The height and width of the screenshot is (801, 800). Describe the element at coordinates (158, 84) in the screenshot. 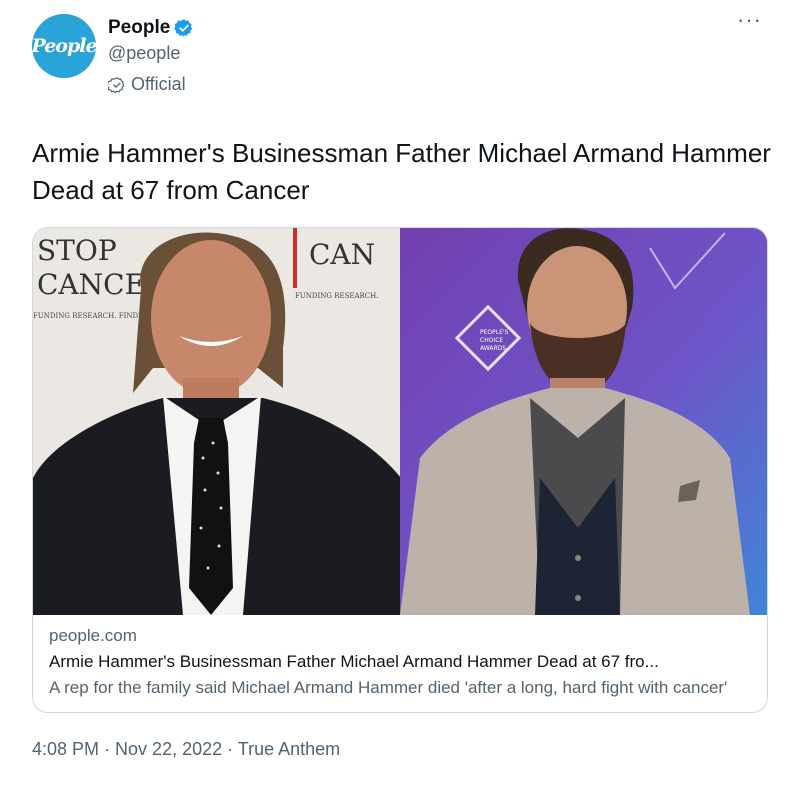

I see `official-text: Official` at that location.